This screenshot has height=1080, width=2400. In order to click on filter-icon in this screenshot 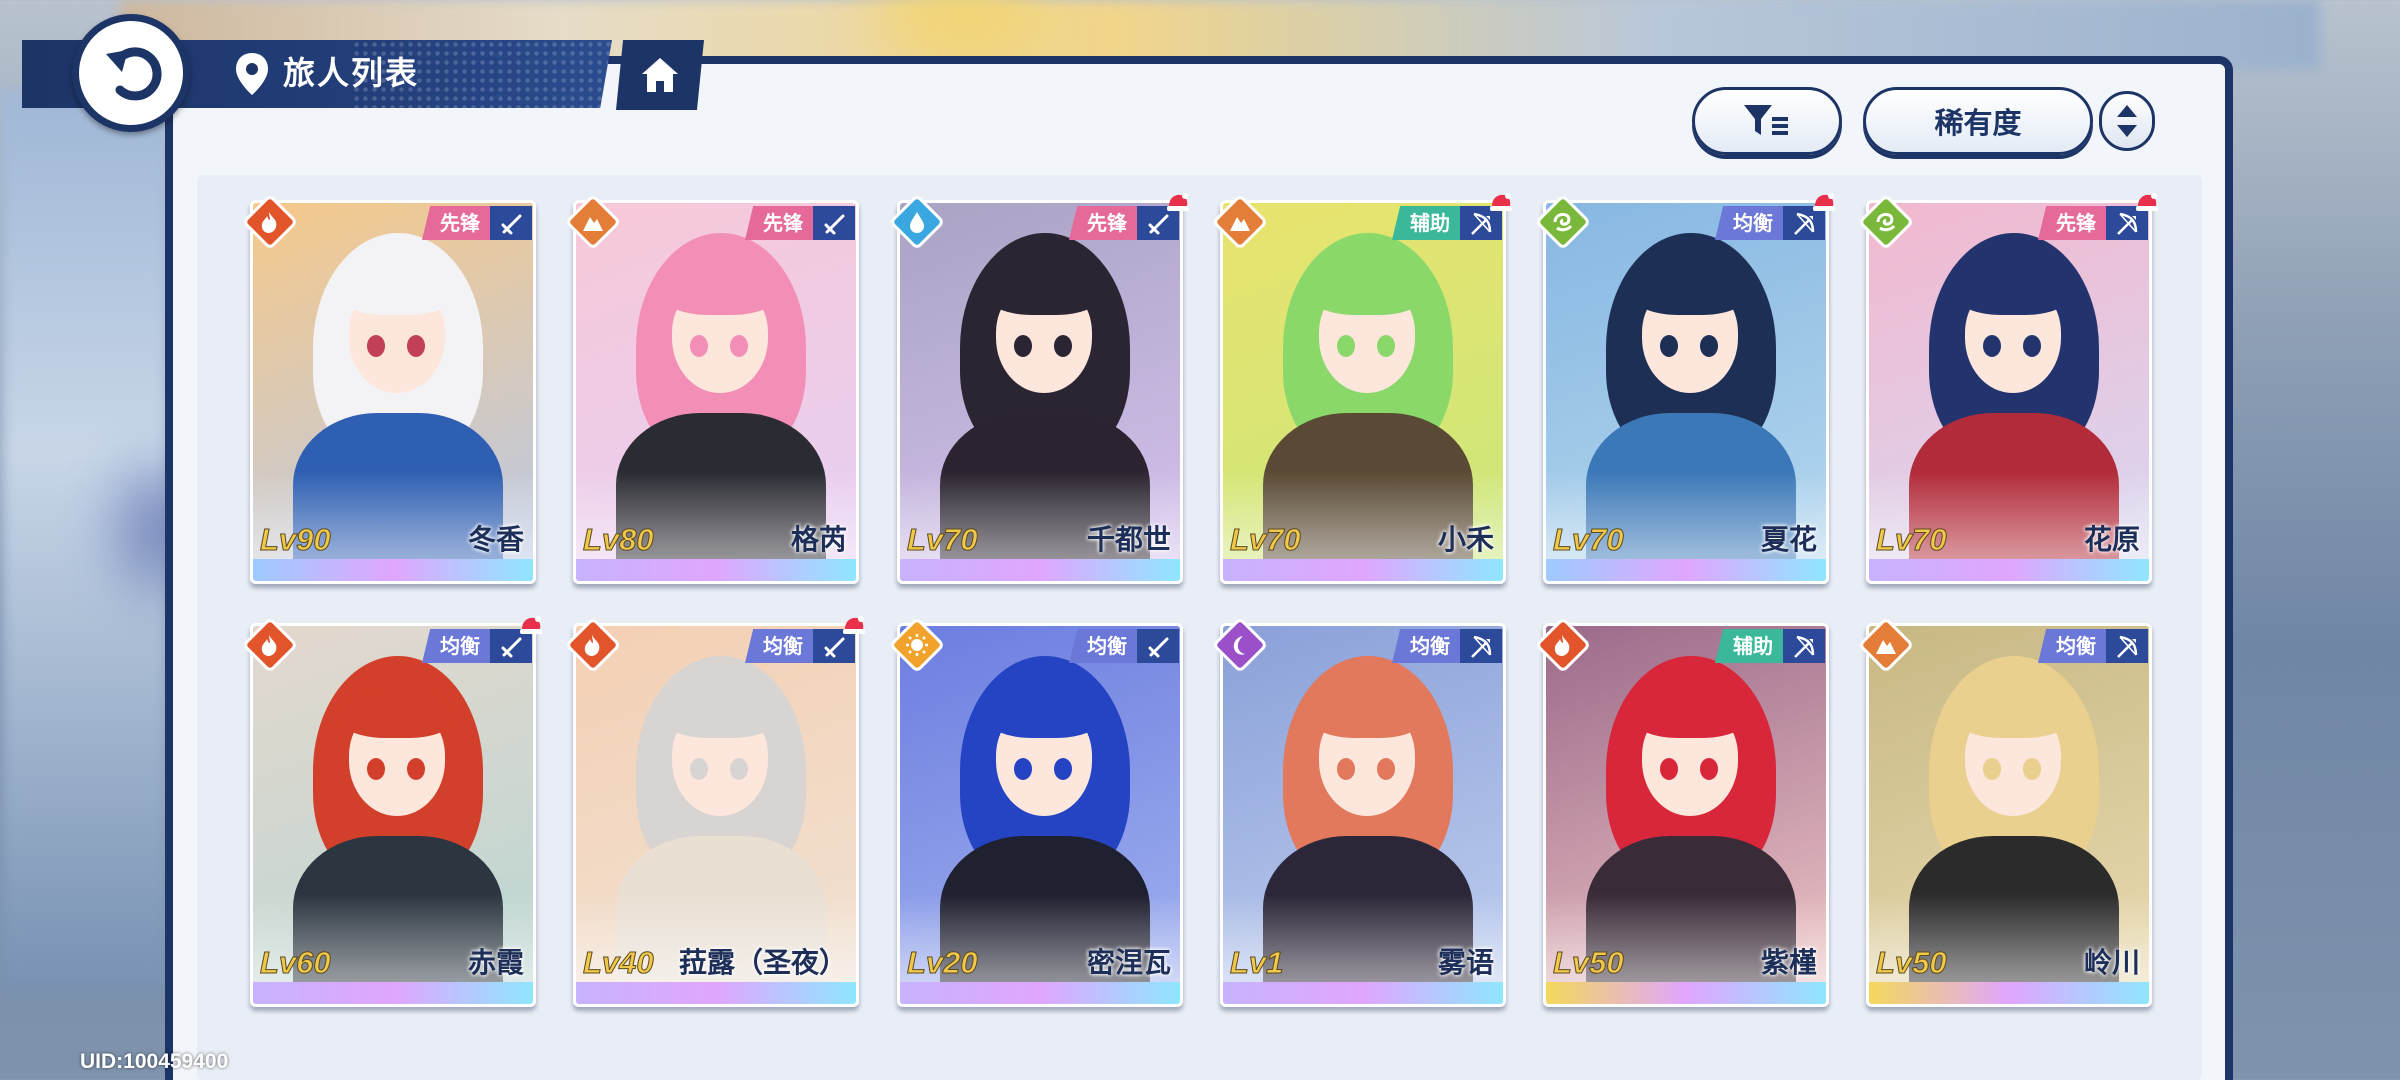, I will do `click(1766, 120)`.